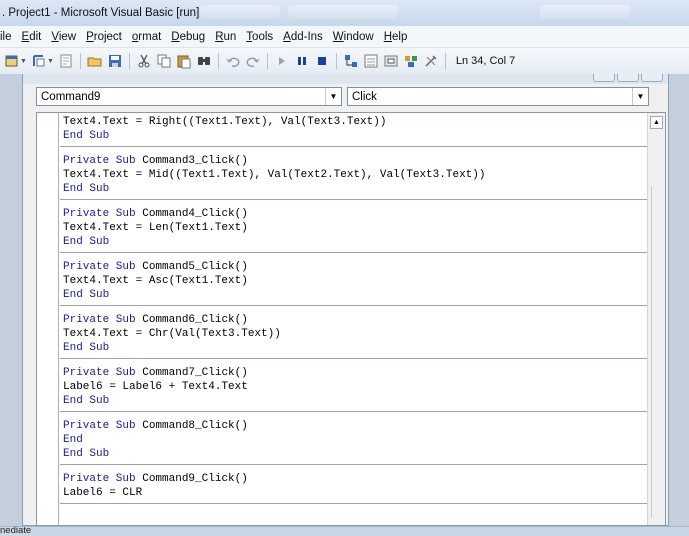 This screenshot has width=689, height=536. I want to click on object-combo: Command9 ▼, so click(189, 96).